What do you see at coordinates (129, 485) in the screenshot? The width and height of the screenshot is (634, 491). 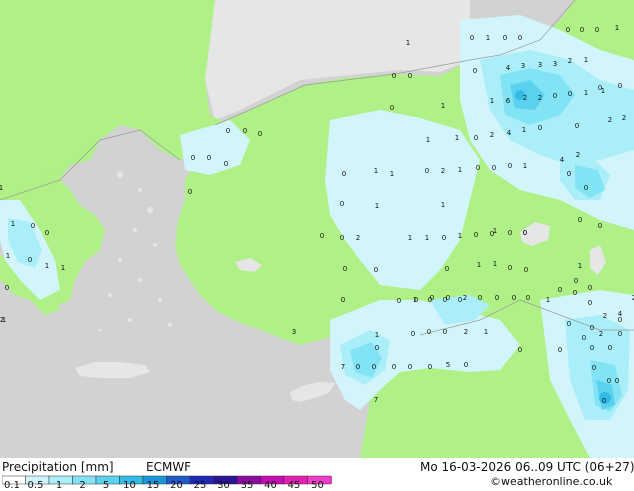 I see `legend-tick: 10` at bounding box center [129, 485].